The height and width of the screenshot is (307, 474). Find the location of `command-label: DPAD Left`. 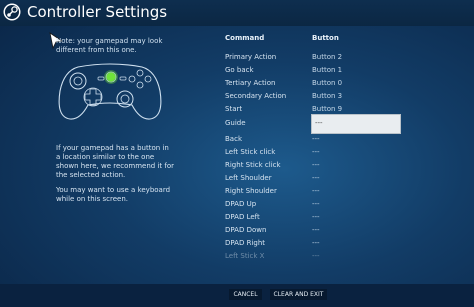

command-label: DPAD Left is located at coordinates (242, 217).